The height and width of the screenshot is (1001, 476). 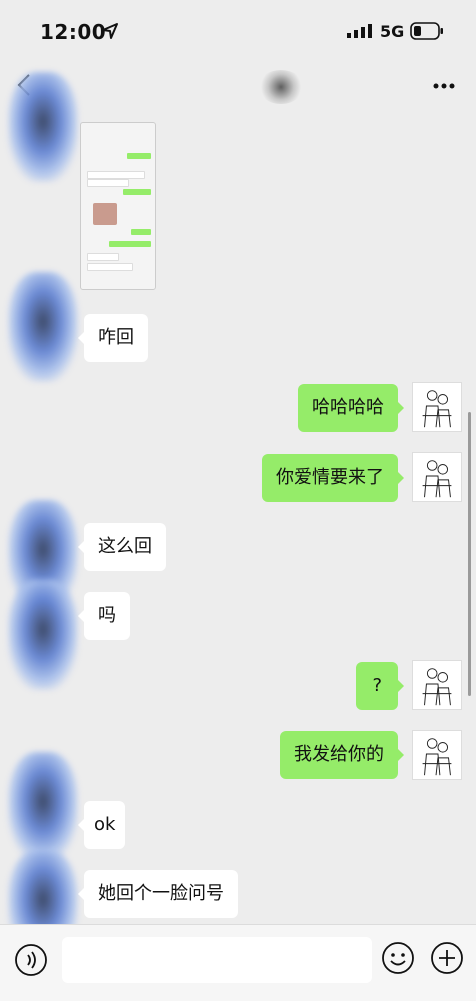 I want to click on plus-icon, so click(x=447, y=958).